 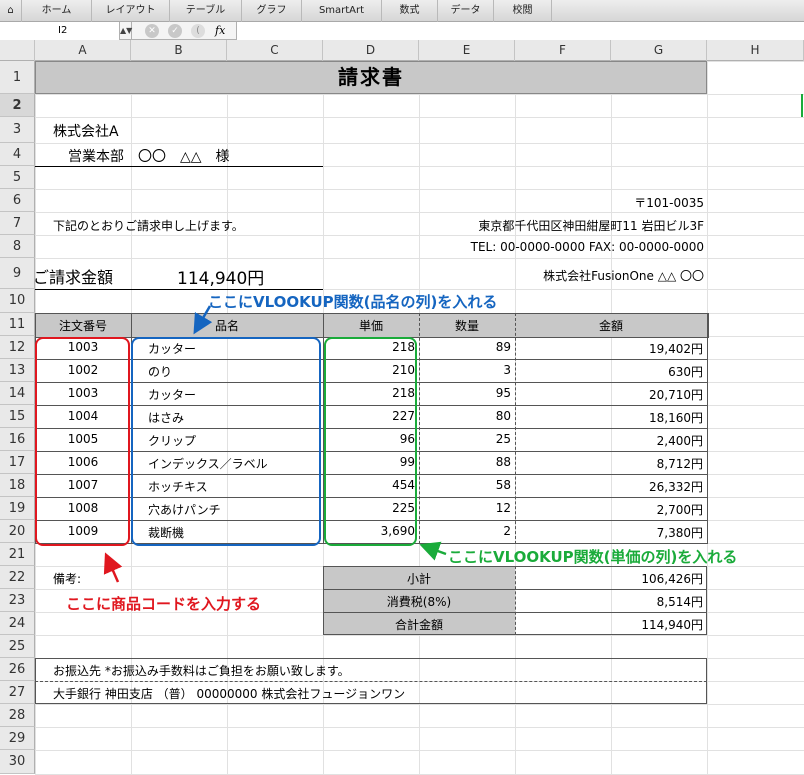 What do you see at coordinates (433, 551) in the screenshot?
I see `green-arrow` at bounding box center [433, 551].